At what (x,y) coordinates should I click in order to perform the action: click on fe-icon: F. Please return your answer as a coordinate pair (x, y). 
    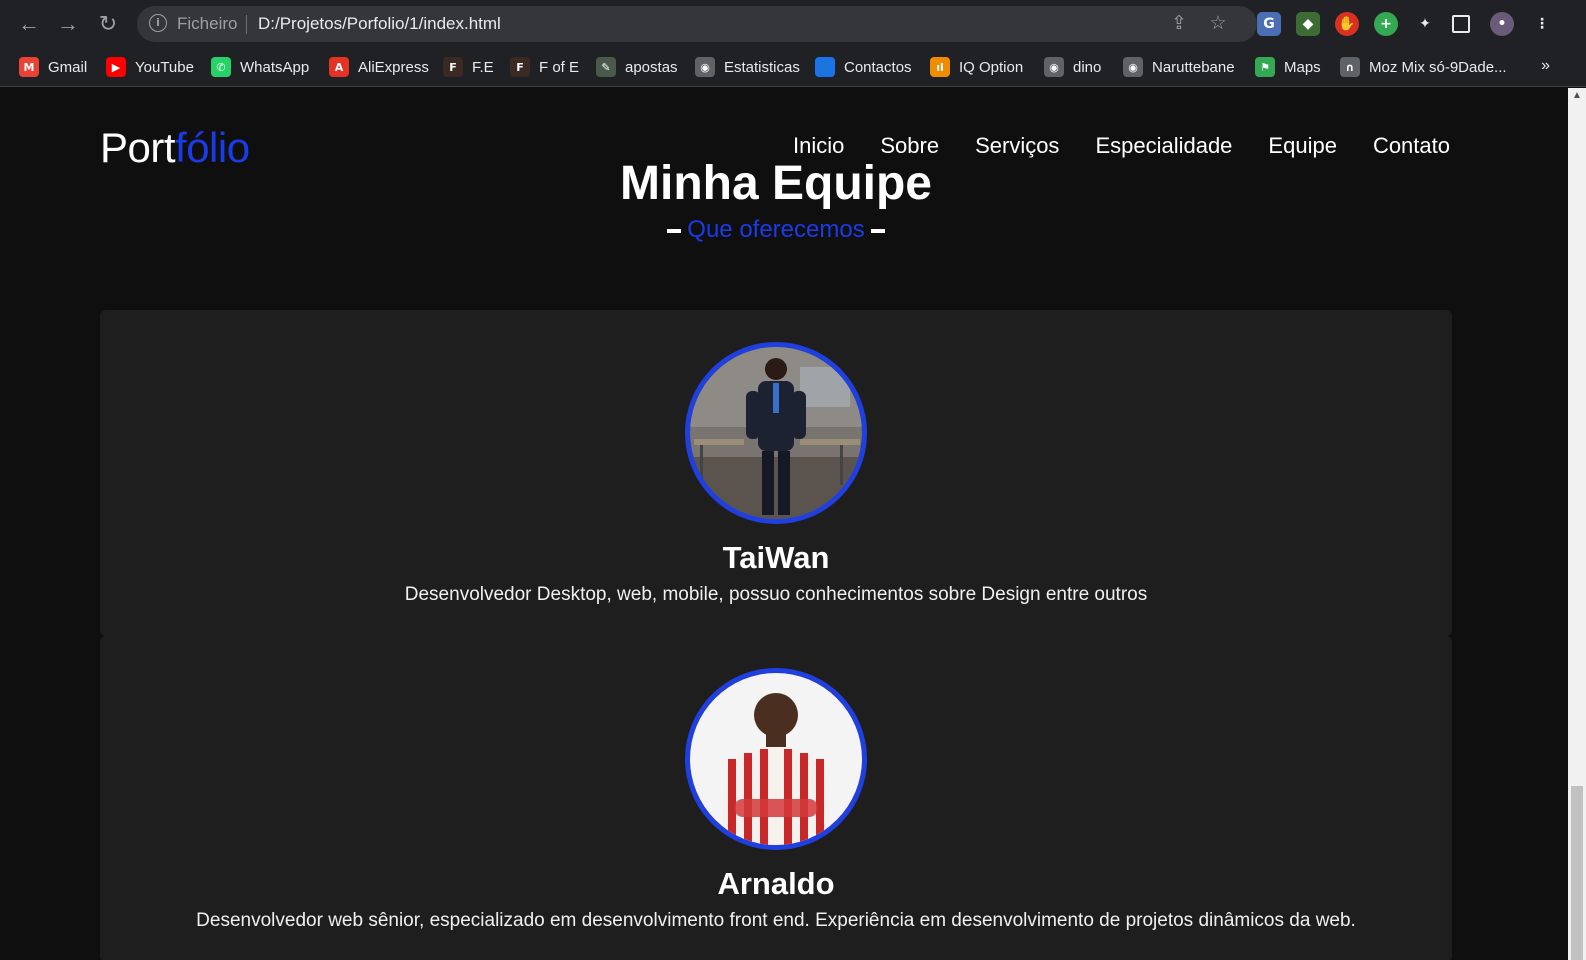
    Looking at the image, I should click on (453, 67).